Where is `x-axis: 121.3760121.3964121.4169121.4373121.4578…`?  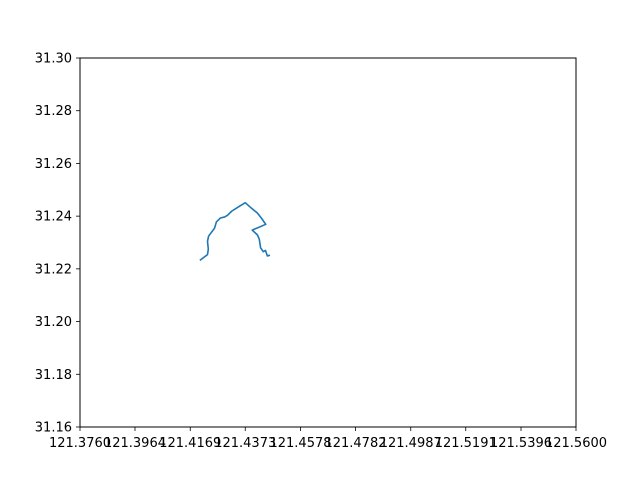 x-axis: 121.3760121.3964121.4169121.4373121.4578… is located at coordinates (328, 439).